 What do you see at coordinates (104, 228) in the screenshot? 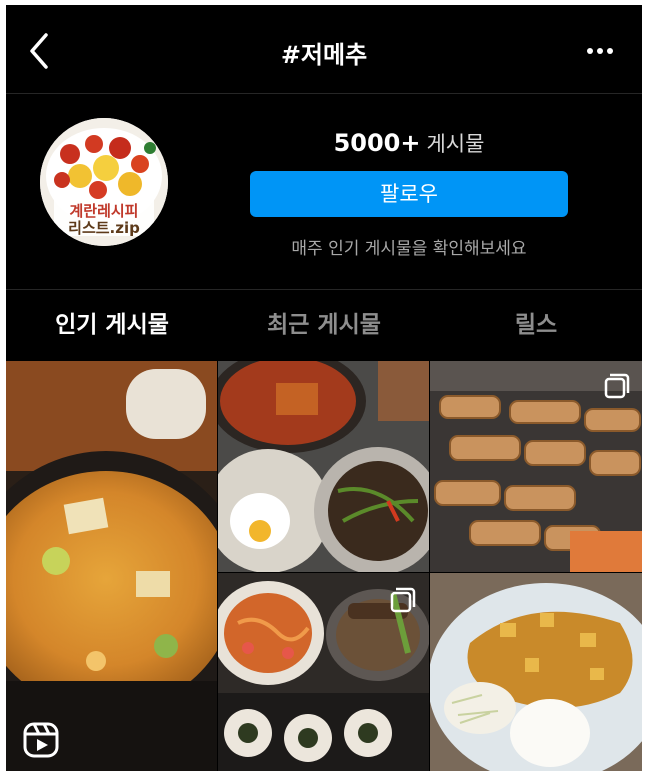
I see `svg-text: 리스트.zip` at bounding box center [104, 228].